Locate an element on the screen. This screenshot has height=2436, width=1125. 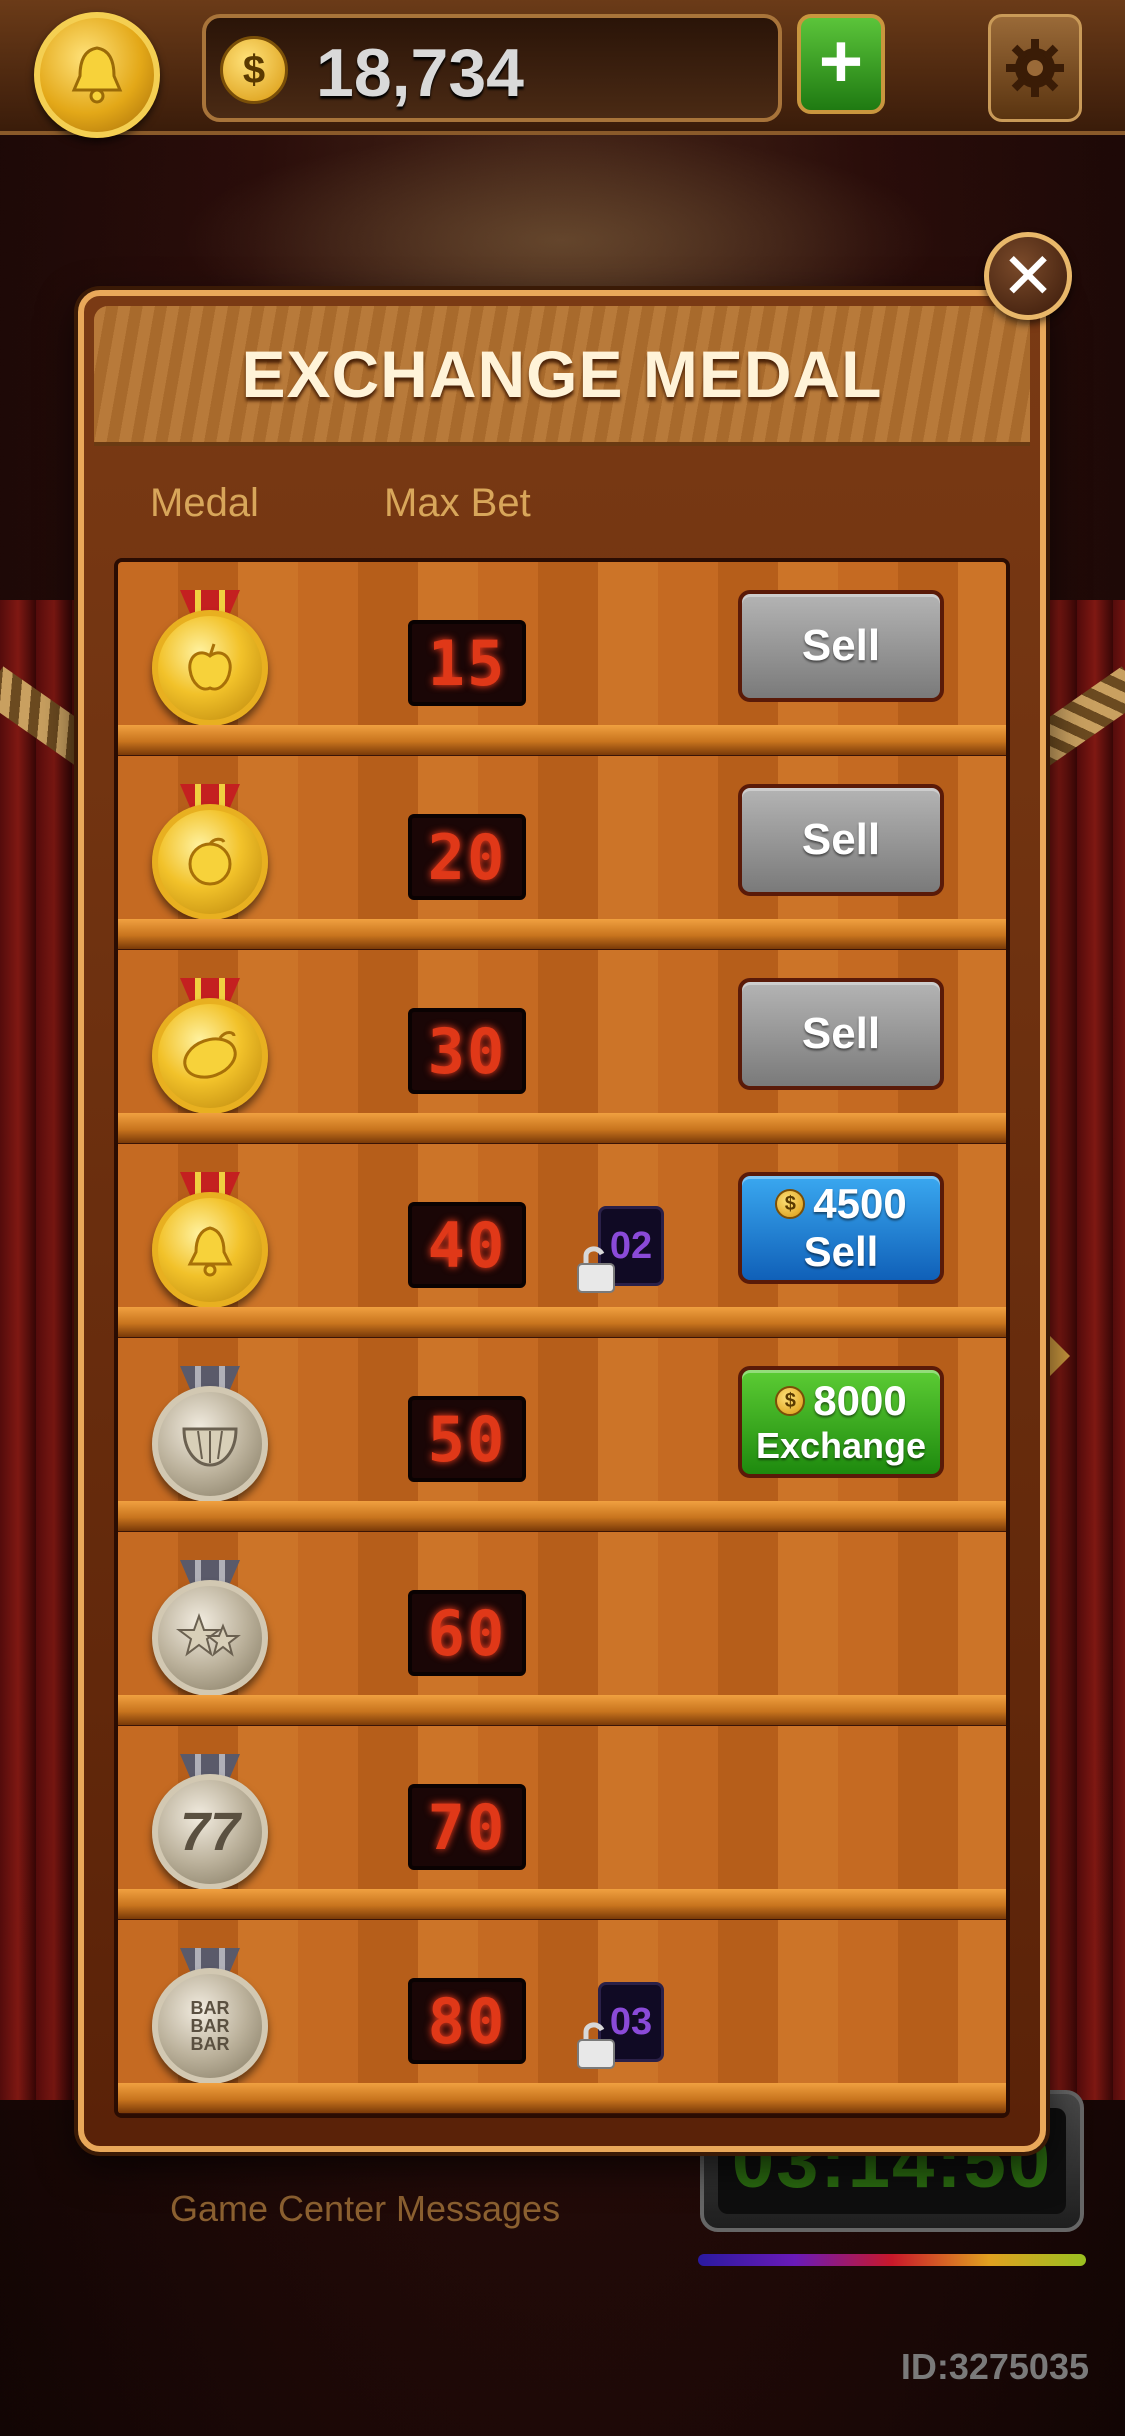
medal-apple is located at coordinates (210, 663).